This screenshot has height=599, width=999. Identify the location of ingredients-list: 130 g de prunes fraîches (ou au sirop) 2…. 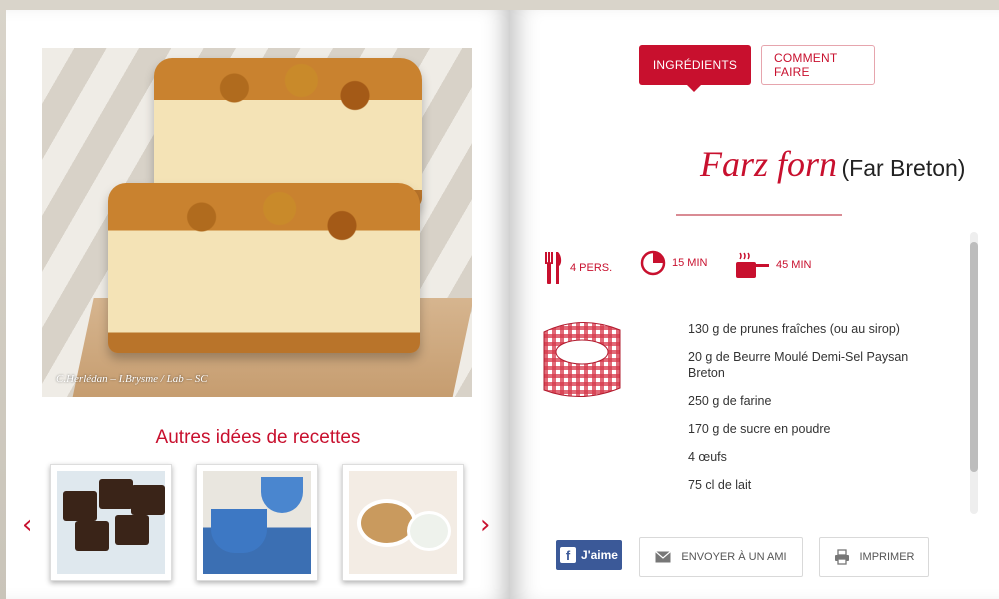
(813, 413).